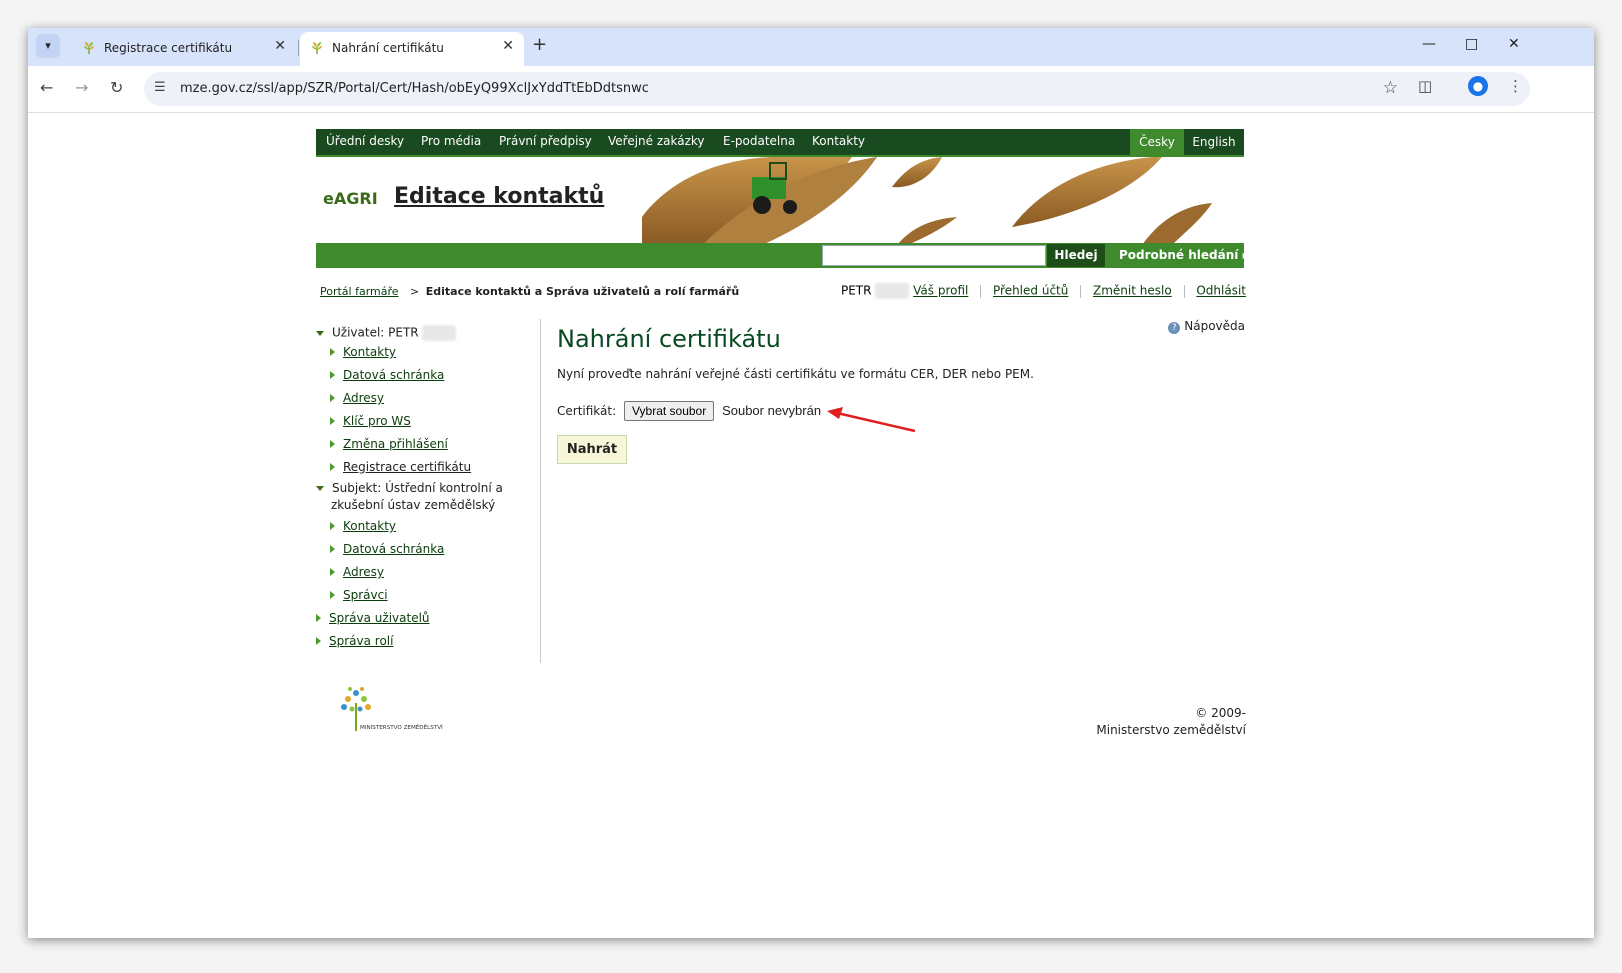  What do you see at coordinates (656, 141) in the screenshot?
I see `nav-verejne-zakazky: Veřejné zakázky` at bounding box center [656, 141].